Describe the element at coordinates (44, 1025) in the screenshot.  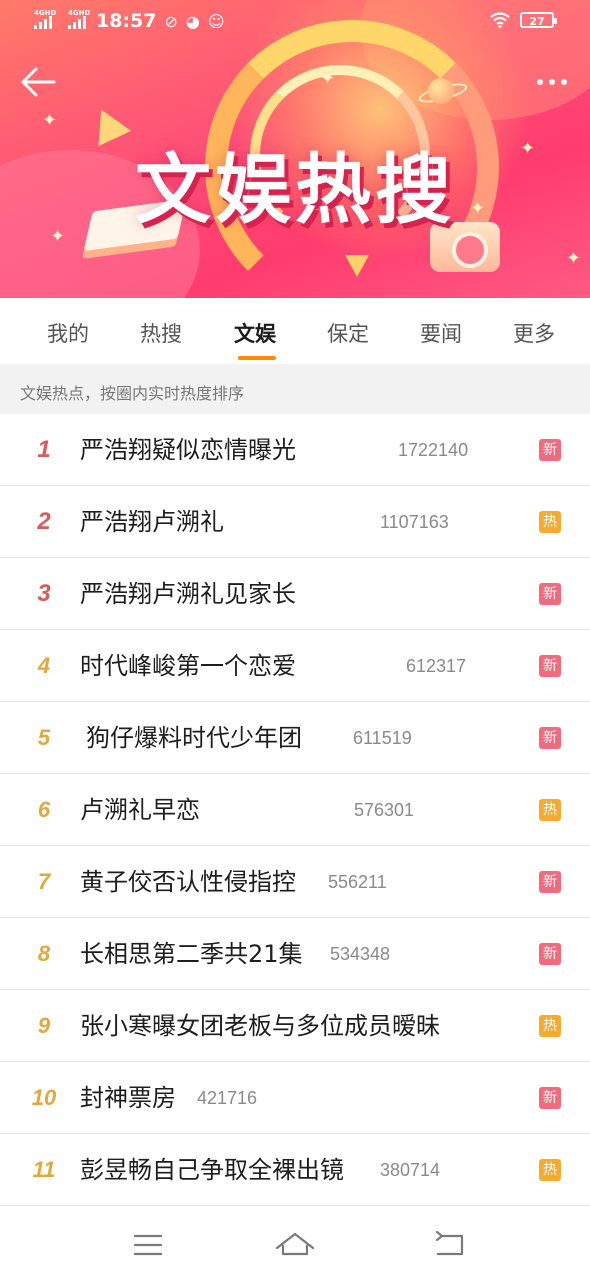
I see `rank-number: 9` at that location.